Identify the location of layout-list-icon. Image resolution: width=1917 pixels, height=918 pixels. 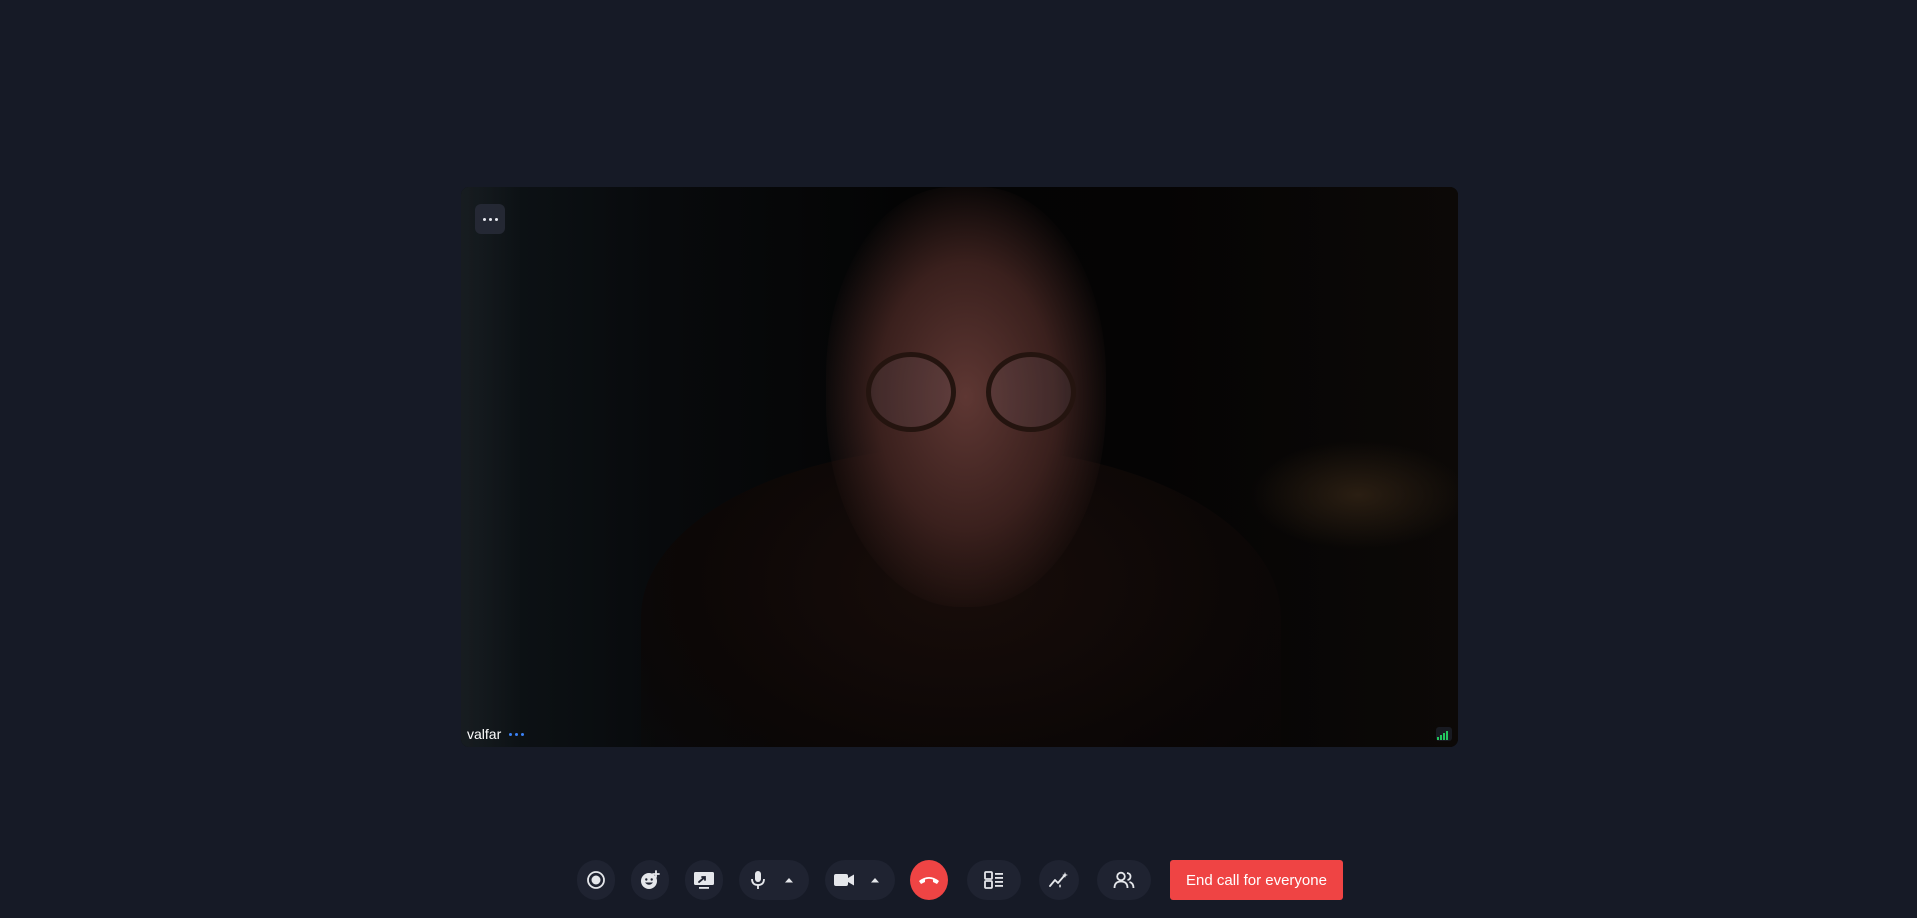
(993, 880).